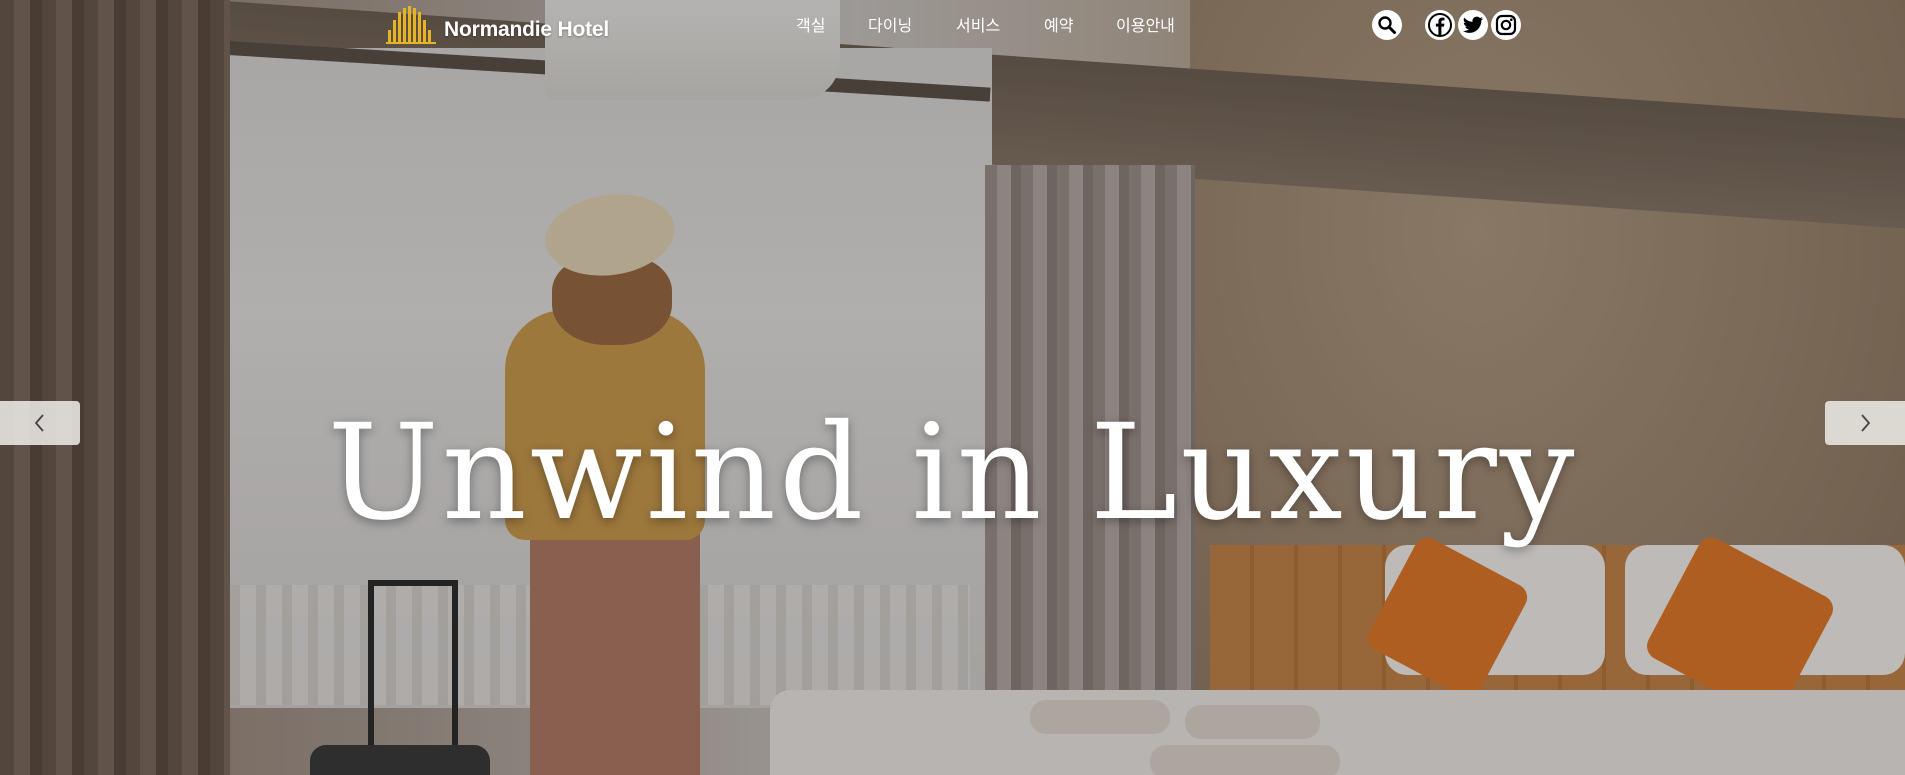 This screenshot has height=775, width=1905. I want to click on instagram-link, so click(1506, 25).